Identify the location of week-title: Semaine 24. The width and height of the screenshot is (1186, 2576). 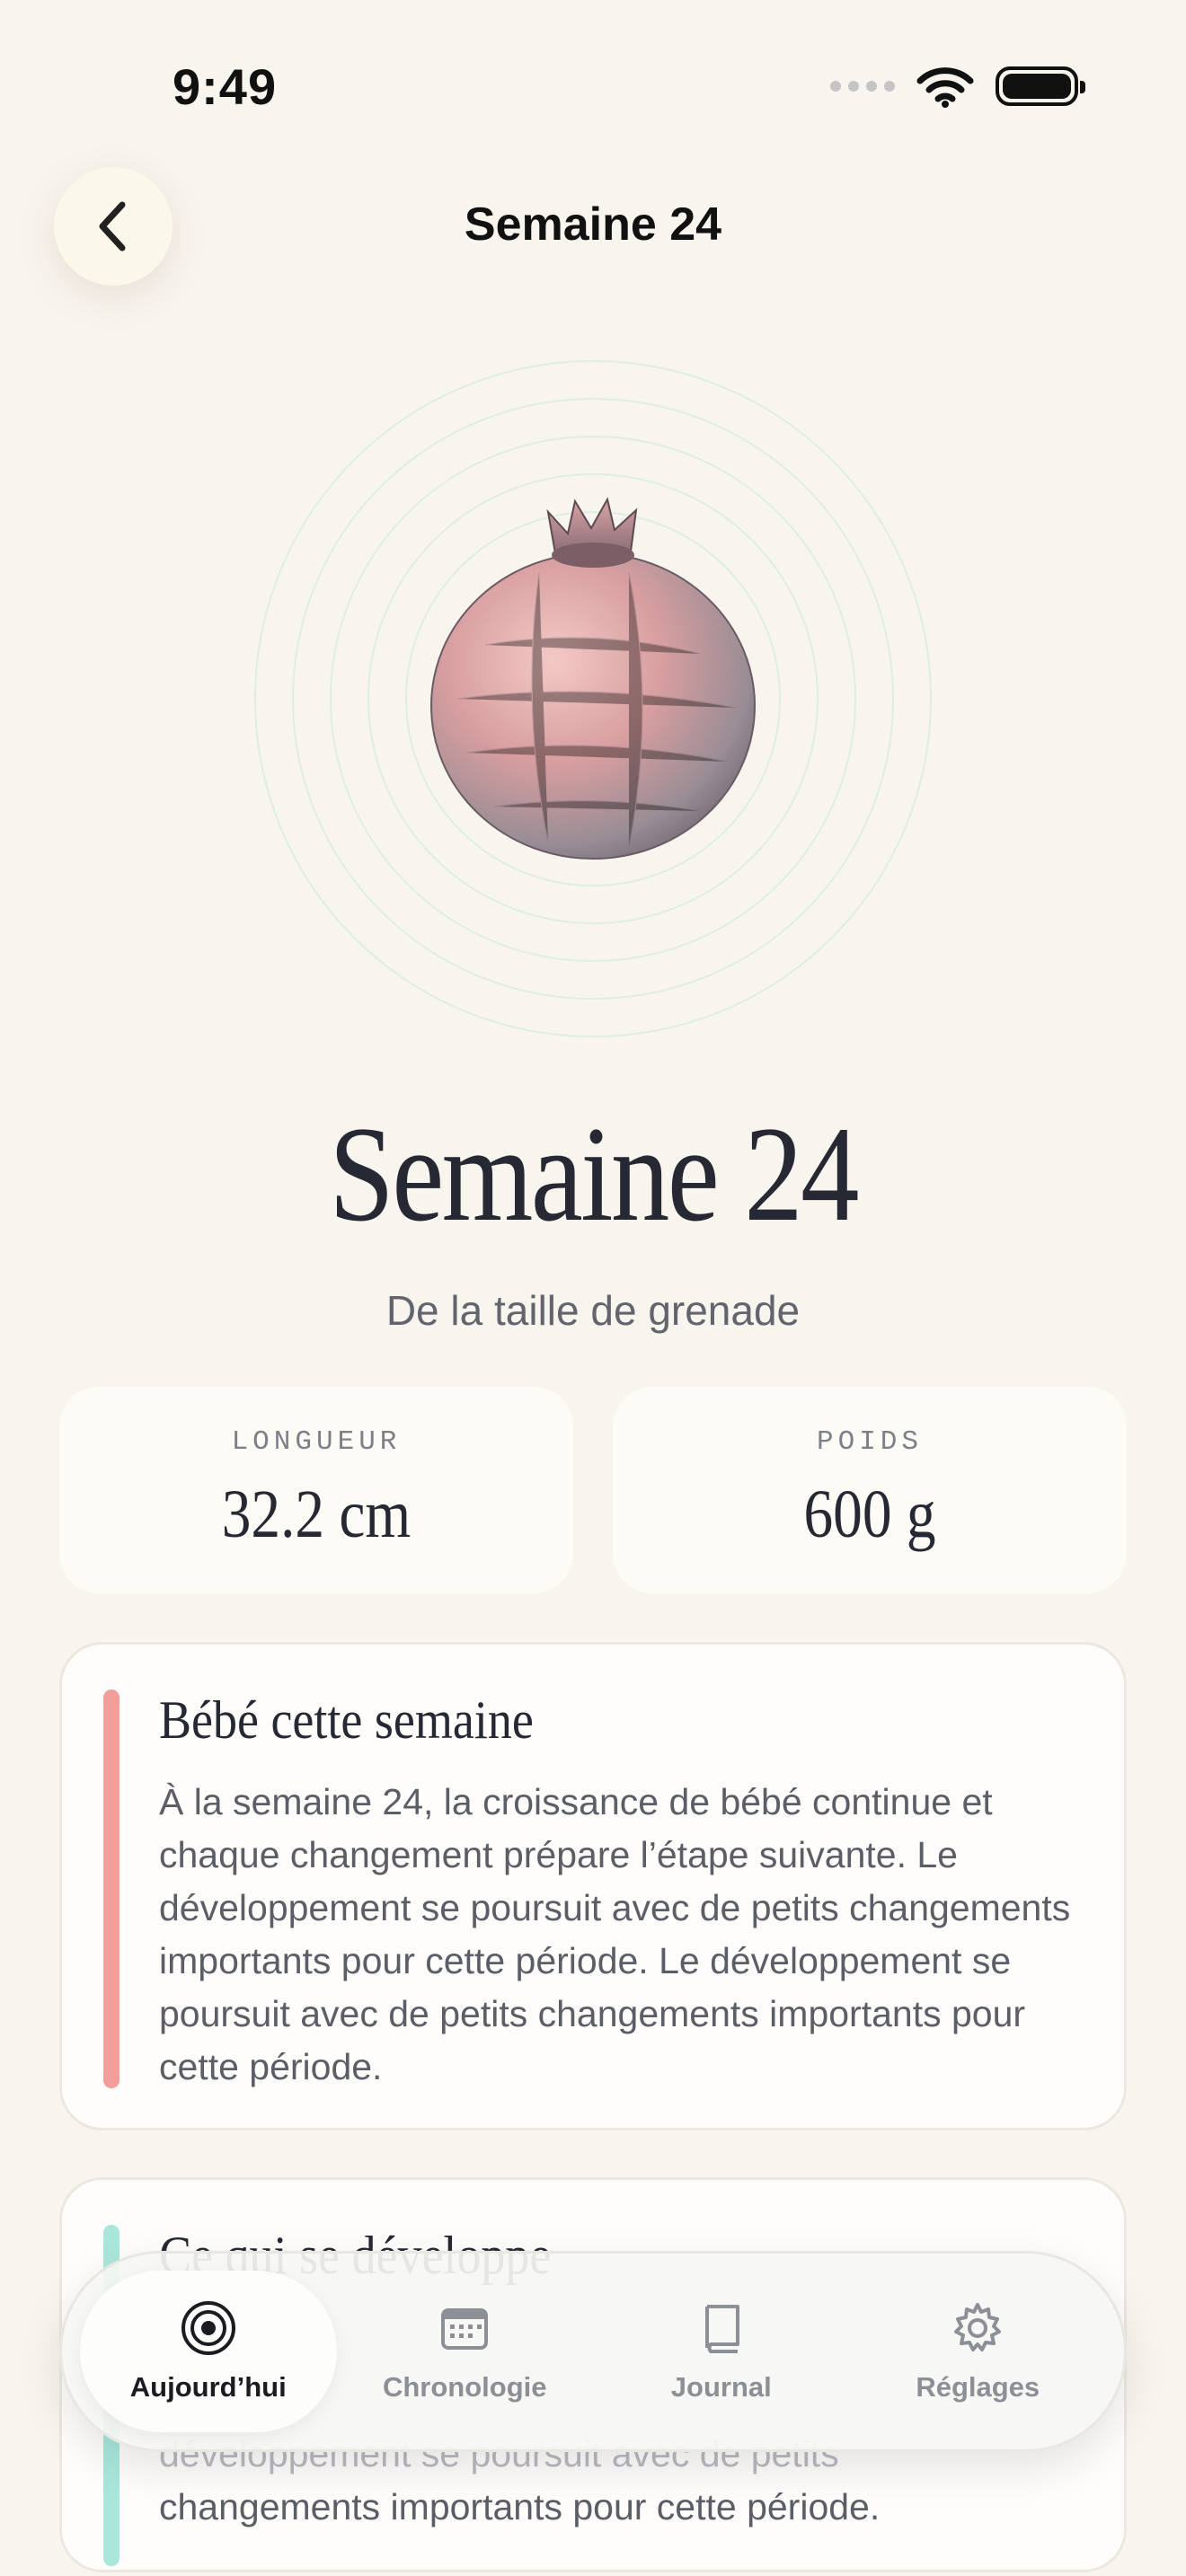
(594, 1173).